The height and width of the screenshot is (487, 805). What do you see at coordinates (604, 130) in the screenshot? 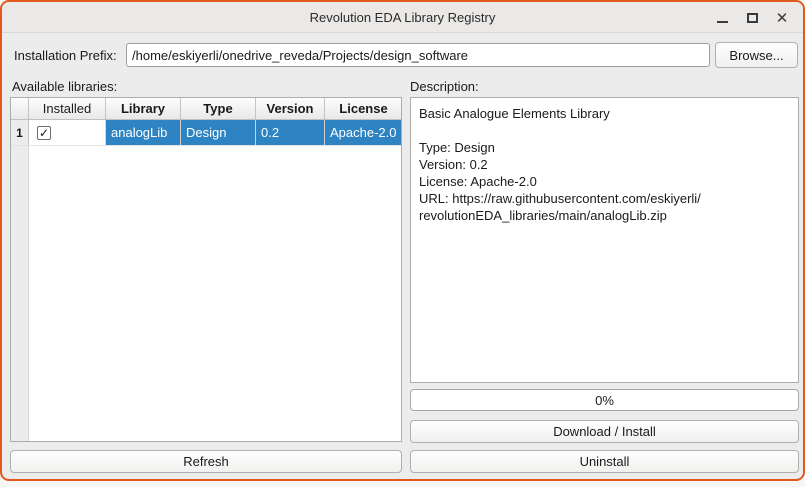
I see `description-line` at bounding box center [604, 130].